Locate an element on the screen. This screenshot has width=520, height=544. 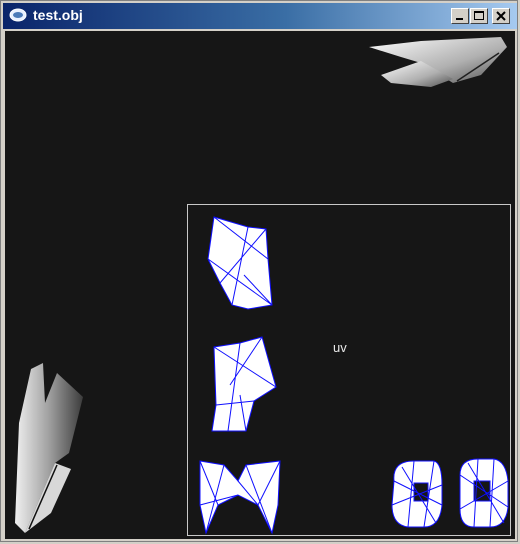
title-bar: test.obj is located at coordinates (260, 16).